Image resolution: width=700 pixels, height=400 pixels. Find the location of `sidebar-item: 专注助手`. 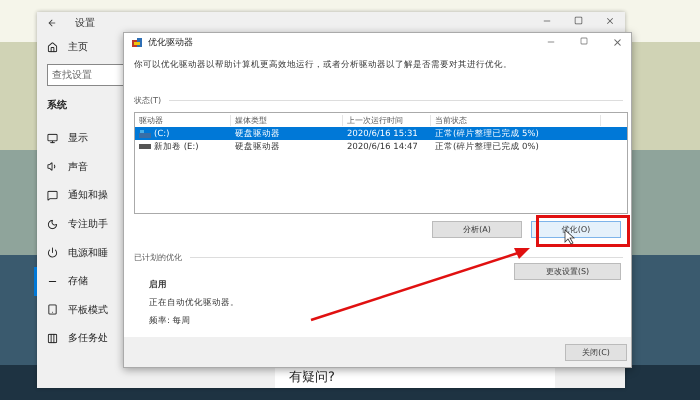

sidebar-item: 专注助手 is located at coordinates (78, 224).